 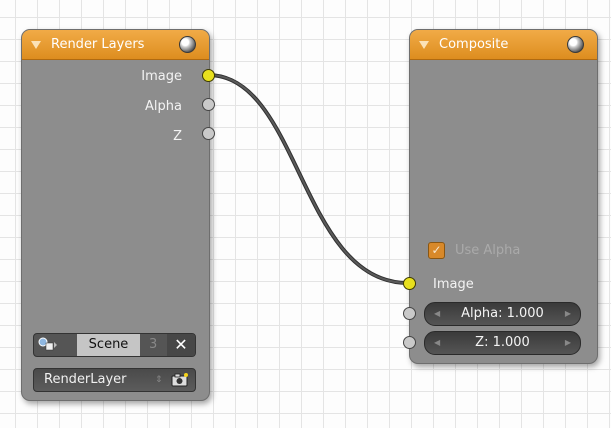 I want to click on output-socket-z, so click(x=208, y=133).